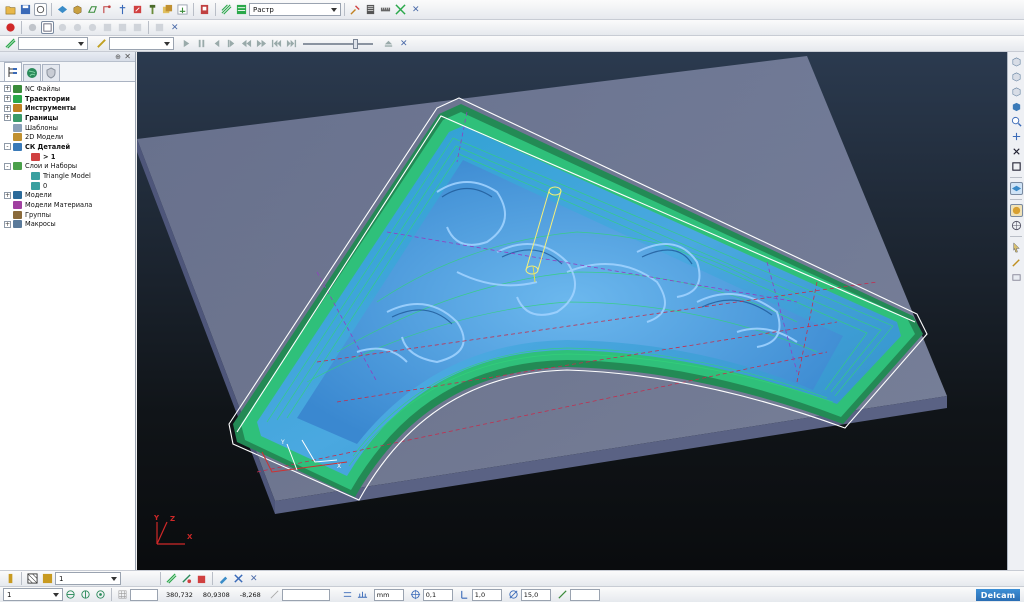 The width and height of the screenshot is (1024, 602). I want to click on toolpath-strategy-icon, so click(226, 9).